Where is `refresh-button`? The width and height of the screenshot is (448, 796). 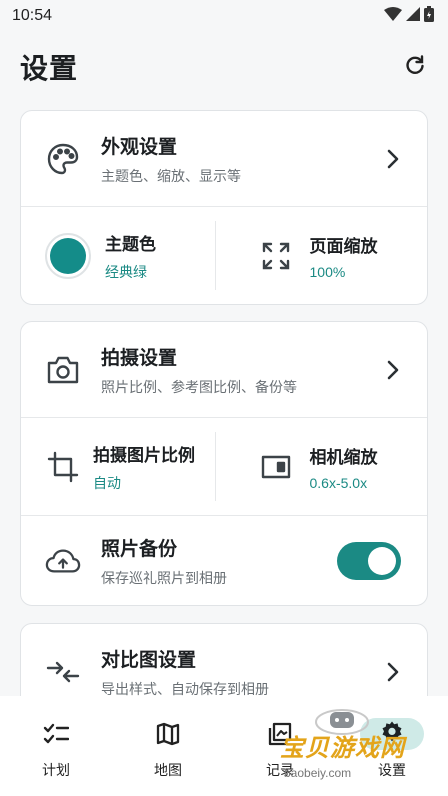
refresh-button is located at coordinates (415, 67).